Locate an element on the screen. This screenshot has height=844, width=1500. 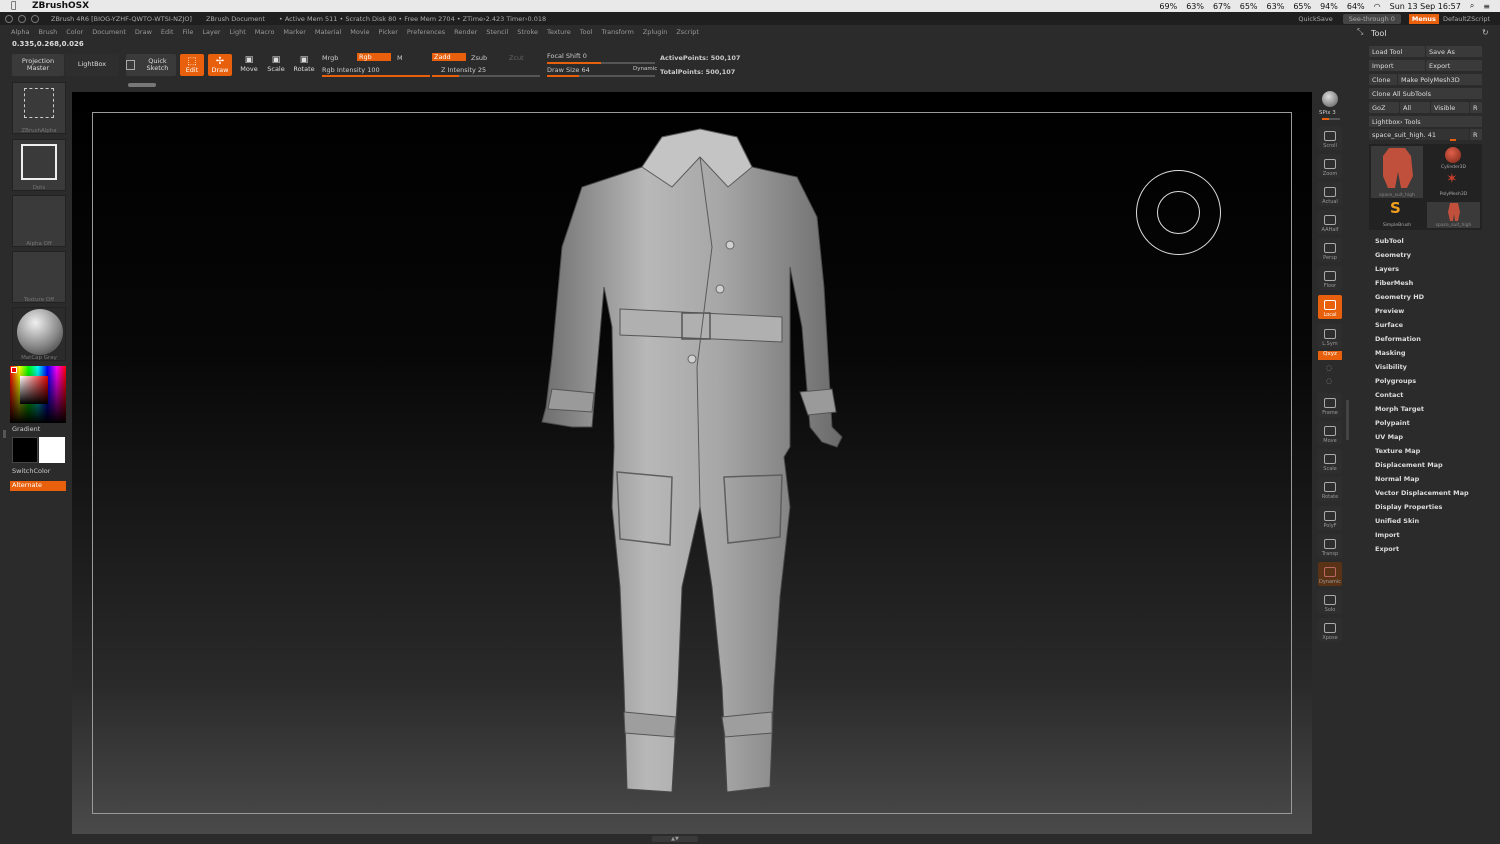
polyf-button: PolyF is located at coordinates (1330, 518).